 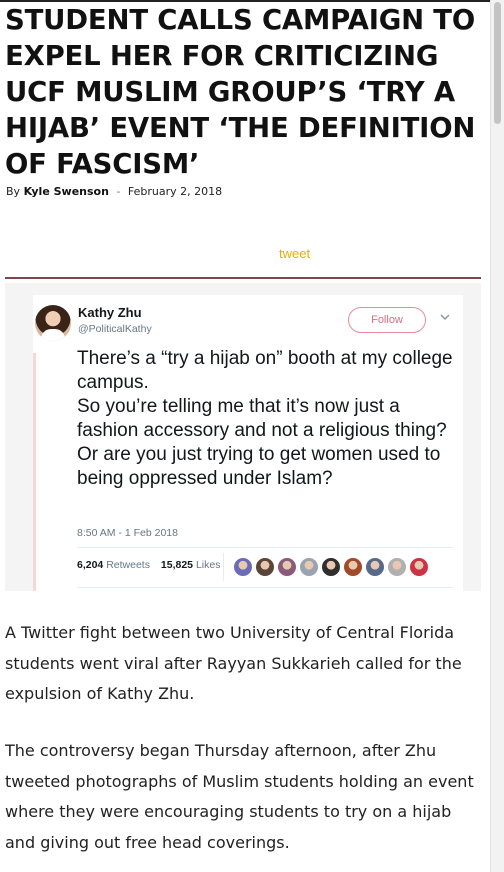 What do you see at coordinates (497, 436) in the screenshot?
I see `scrollbar` at bounding box center [497, 436].